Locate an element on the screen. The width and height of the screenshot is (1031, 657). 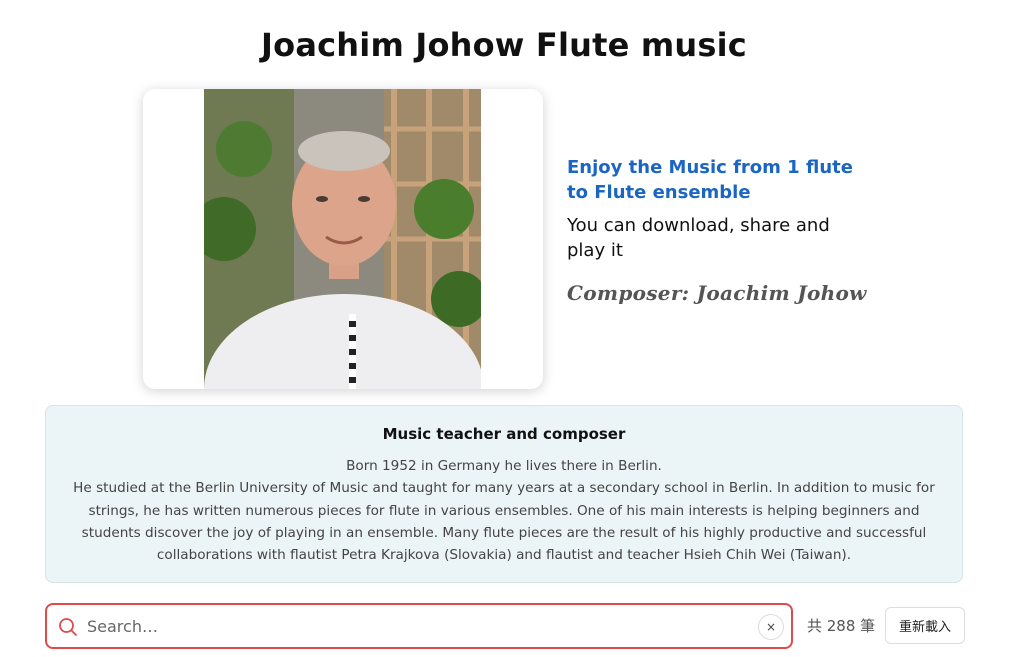
result-count: 共 288 筆 is located at coordinates (841, 626).